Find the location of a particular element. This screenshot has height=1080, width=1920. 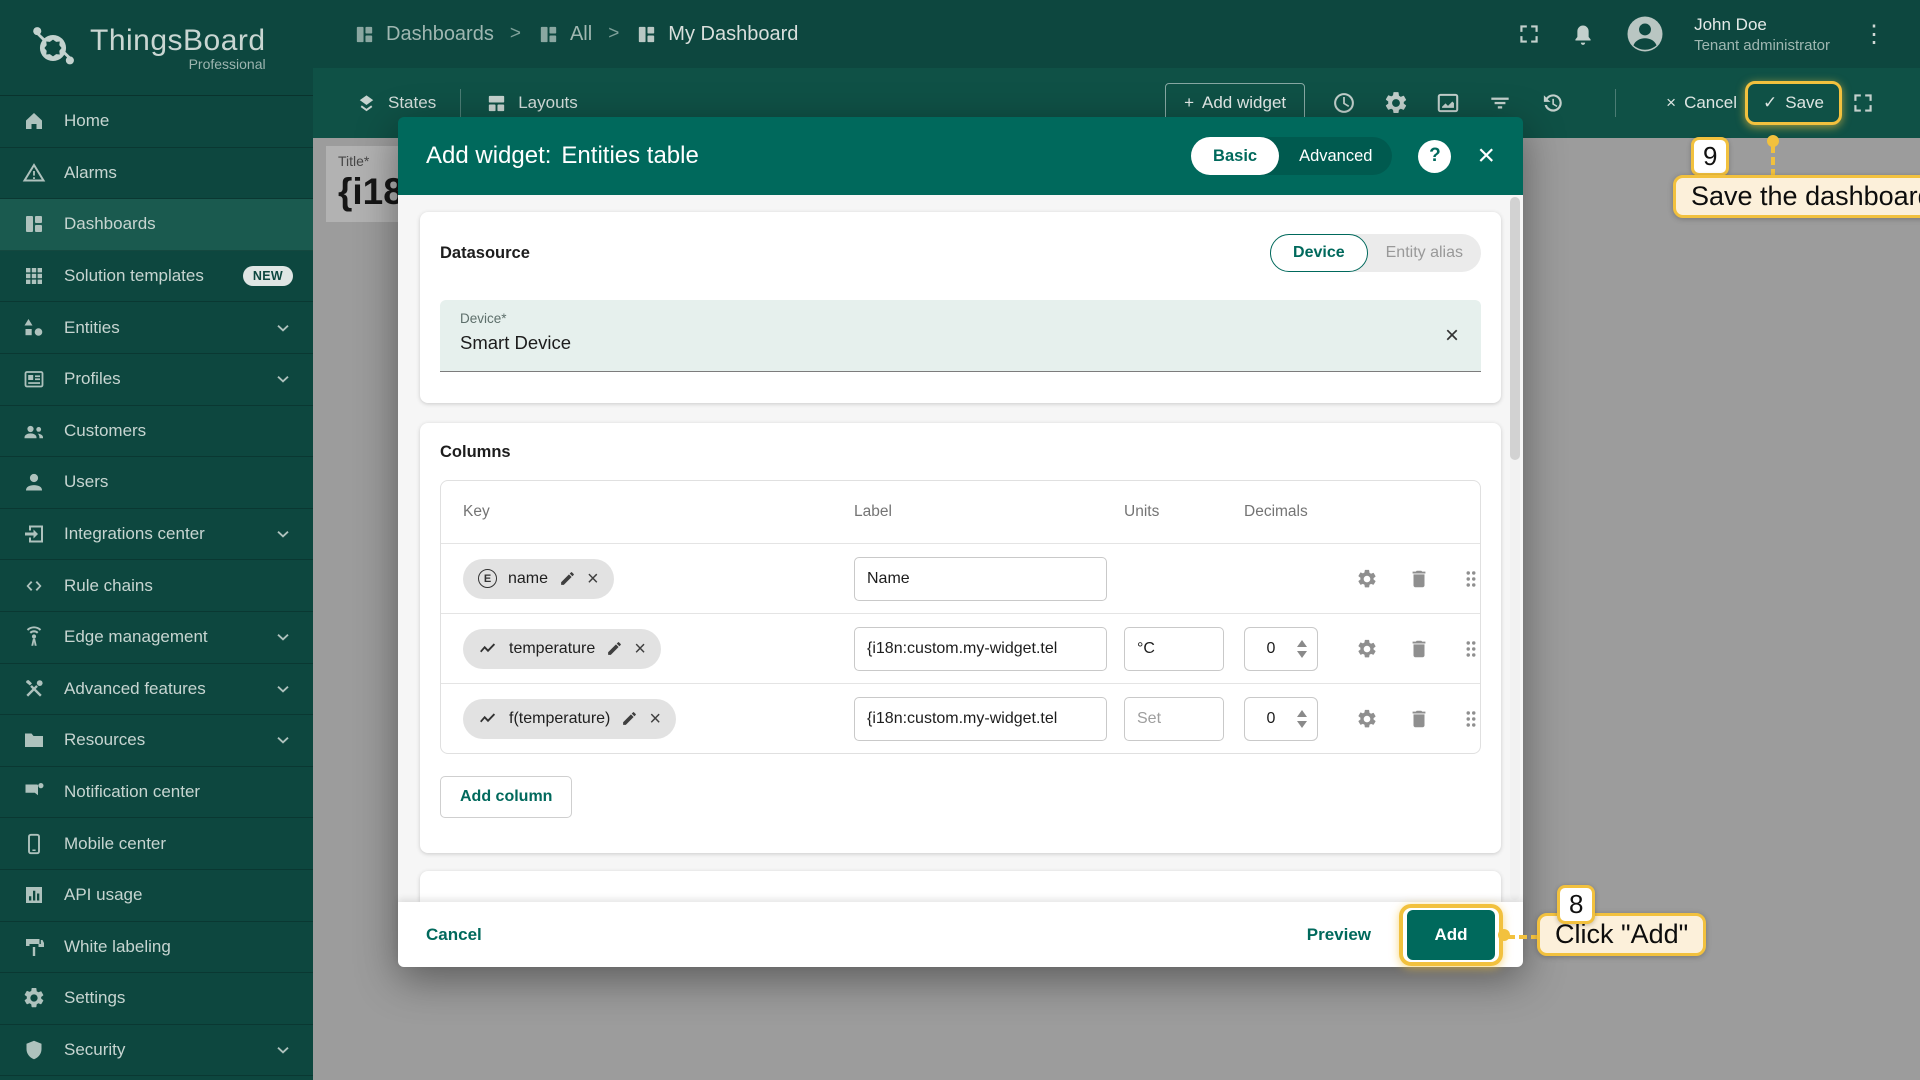

sidebar-item-security: Security is located at coordinates (156, 1051).